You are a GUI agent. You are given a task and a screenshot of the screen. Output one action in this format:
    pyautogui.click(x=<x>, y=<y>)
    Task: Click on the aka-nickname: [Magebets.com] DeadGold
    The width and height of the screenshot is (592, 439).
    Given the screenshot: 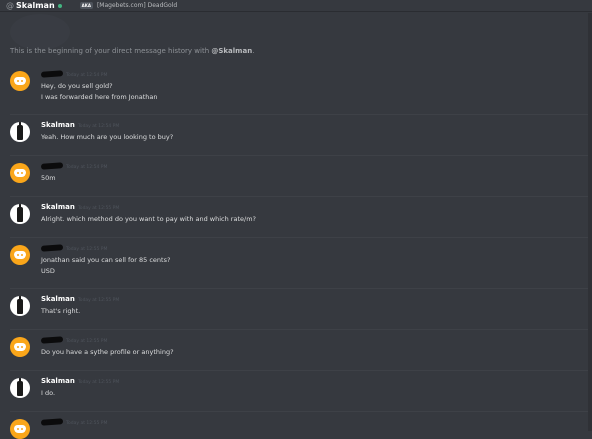 What is the action you would take?
    pyautogui.click(x=137, y=5)
    